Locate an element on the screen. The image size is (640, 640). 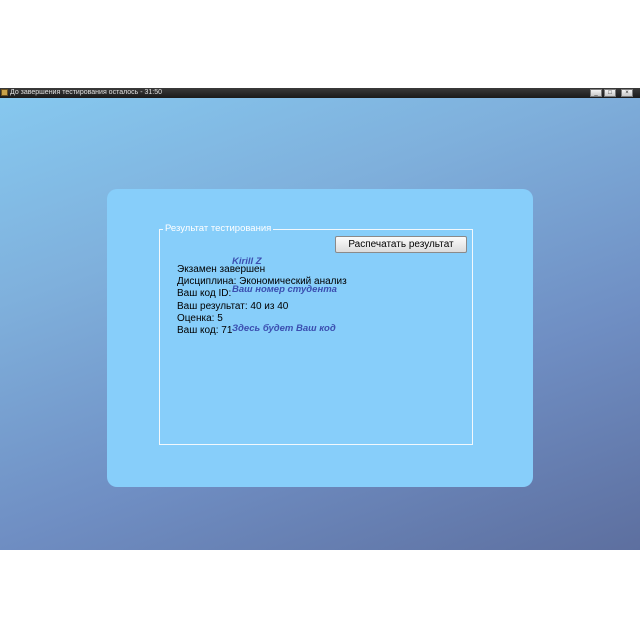
minimize-button: _ is located at coordinates (596, 93).